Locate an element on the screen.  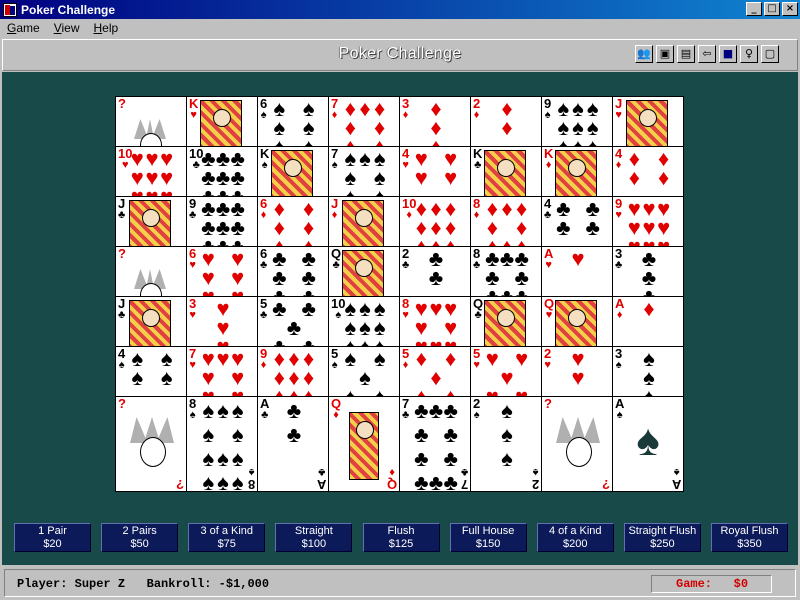
card-cell: 8 ♣ ♣ ♣ ♣ ♣ ♣ ♣ ♣ ♣ is located at coordinates (506, 271).